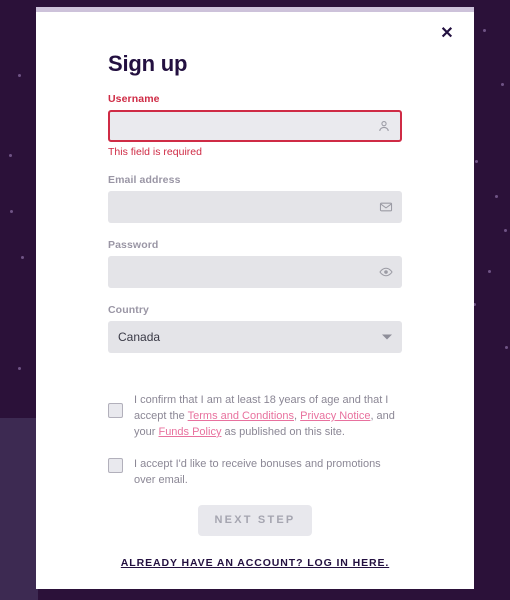 Image resolution: width=510 pixels, height=600 pixels. What do you see at coordinates (115, 465) in the screenshot?
I see `checkbox-marketing` at bounding box center [115, 465].